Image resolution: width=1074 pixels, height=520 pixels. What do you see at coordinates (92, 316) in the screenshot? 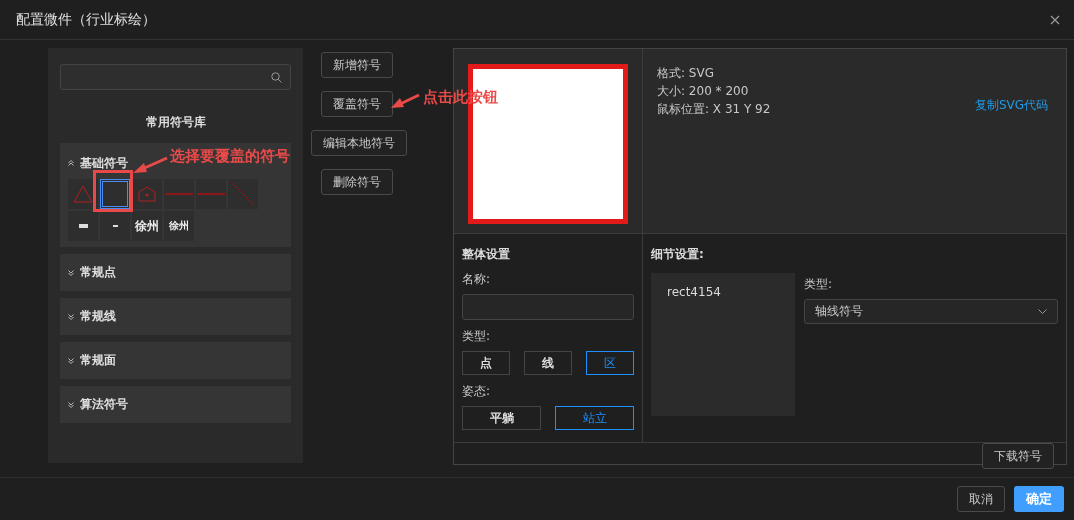
I see `group-header: 常规线` at bounding box center [92, 316].